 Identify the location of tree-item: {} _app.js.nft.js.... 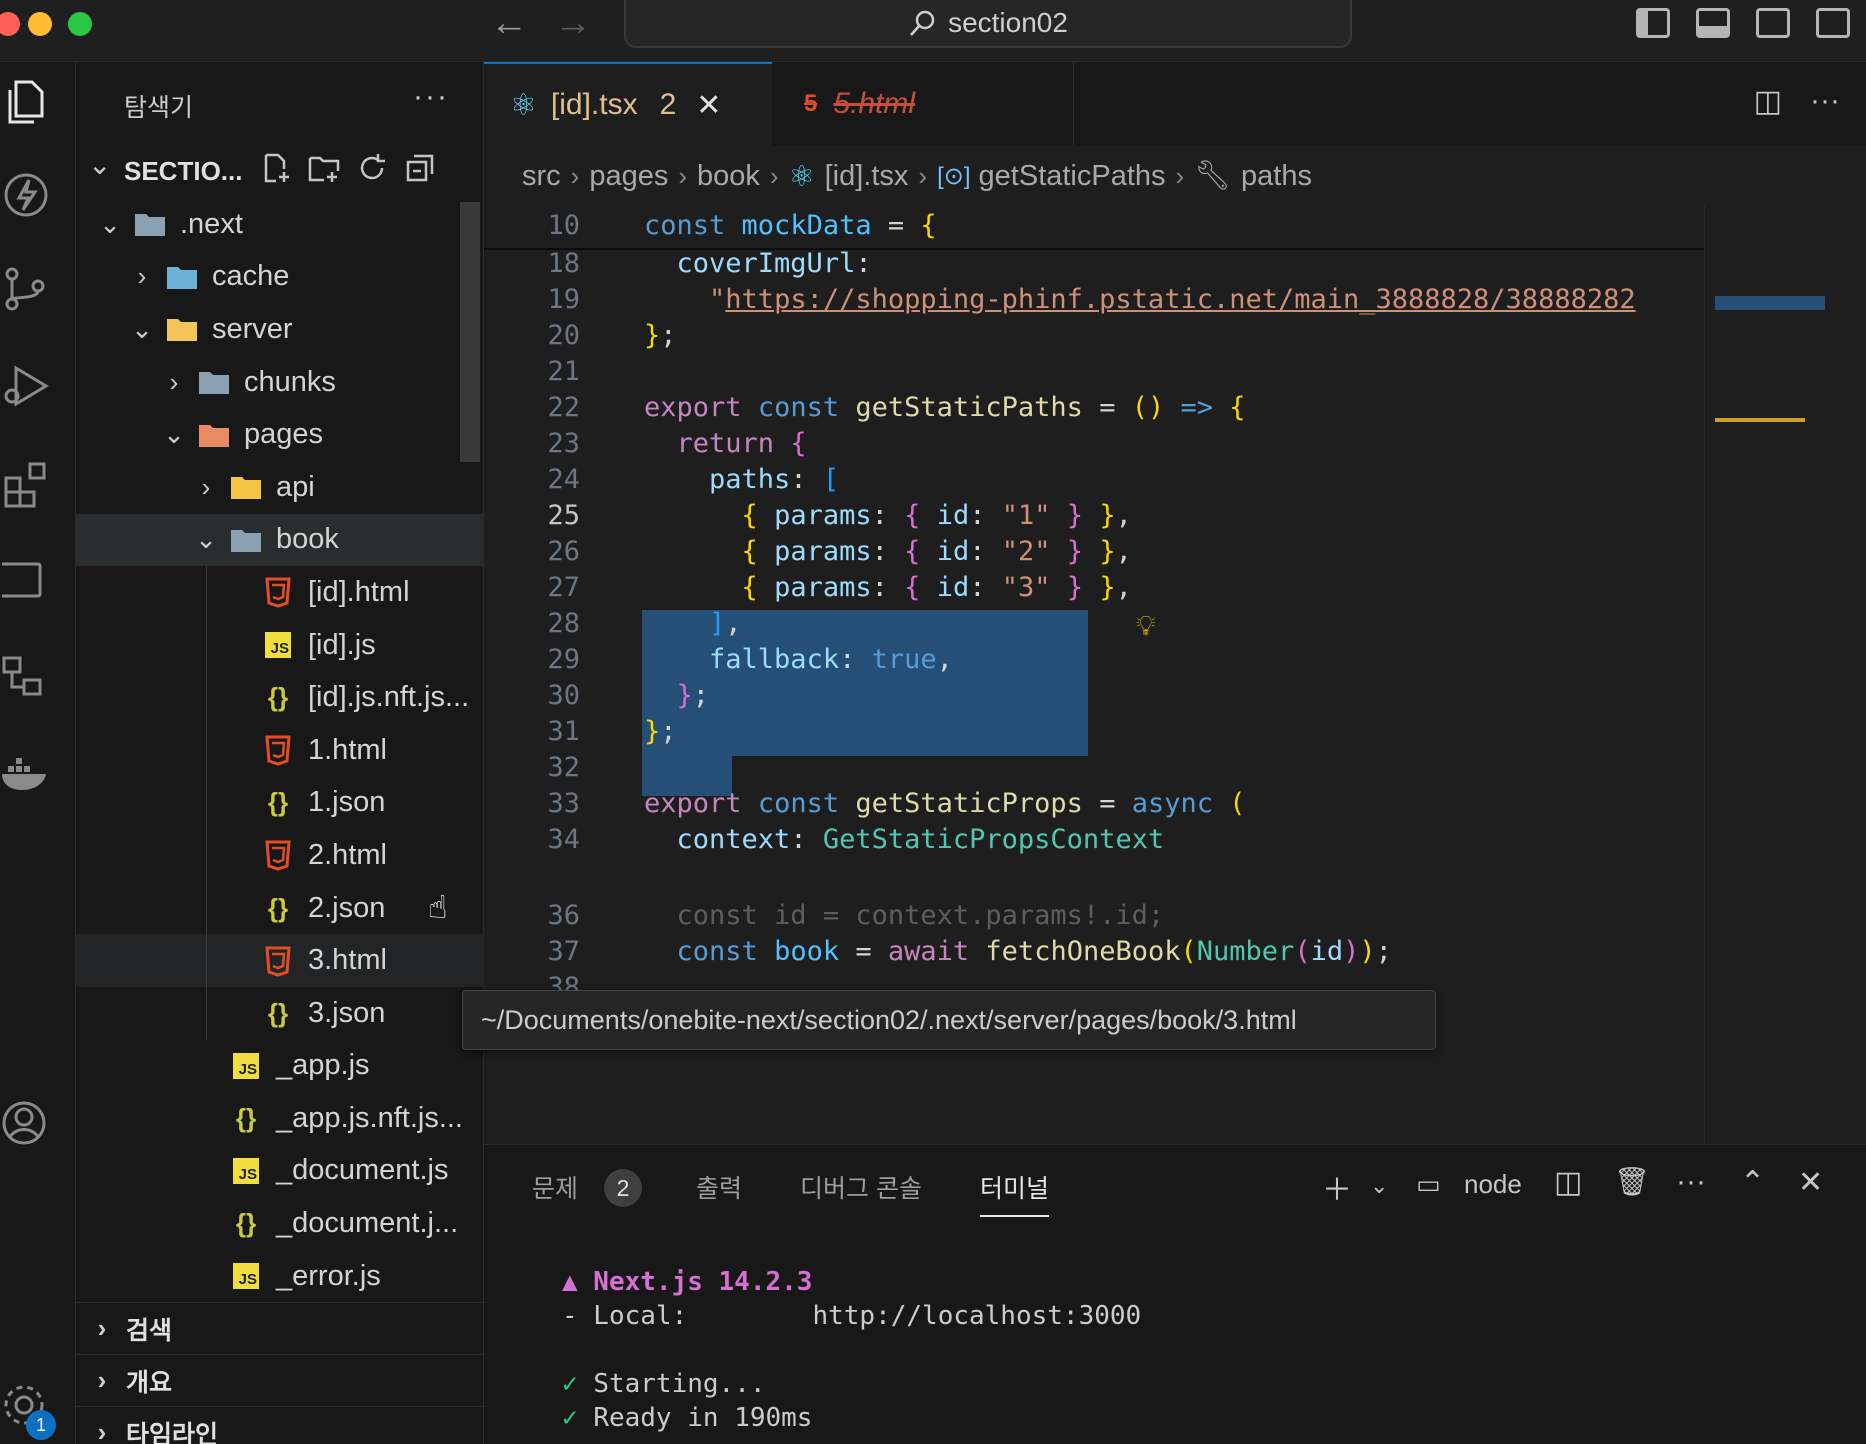
(280, 1118).